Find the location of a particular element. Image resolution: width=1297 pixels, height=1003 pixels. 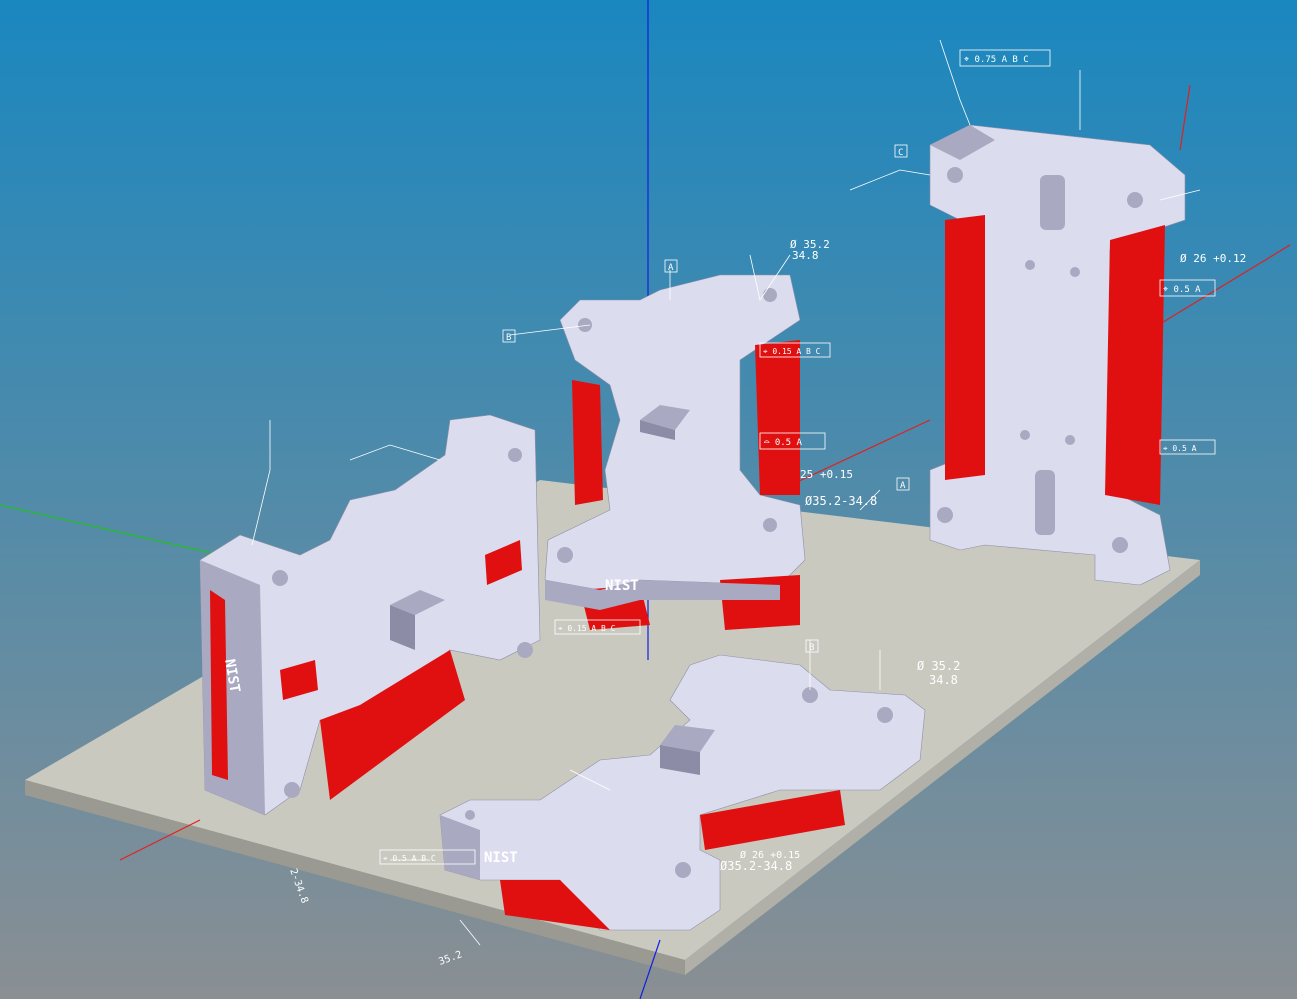

part-right-fixture is located at coordinates (1057, 355).